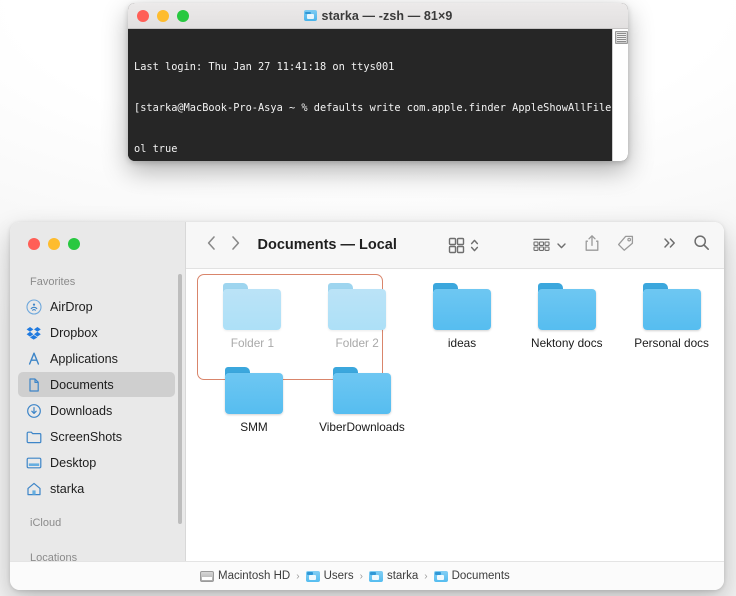 The width and height of the screenshot is (736, 596). I want to click on view-mode-control, so click(463, 245).